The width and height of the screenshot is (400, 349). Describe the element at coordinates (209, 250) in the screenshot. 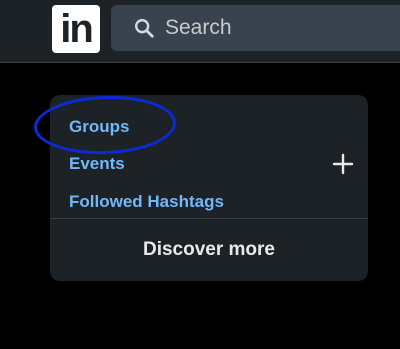

I see `discover-more-button: Discover more` at that location.